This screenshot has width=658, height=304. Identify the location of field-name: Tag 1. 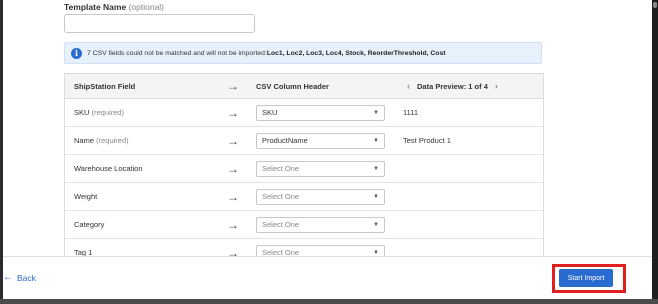
(83, 252).